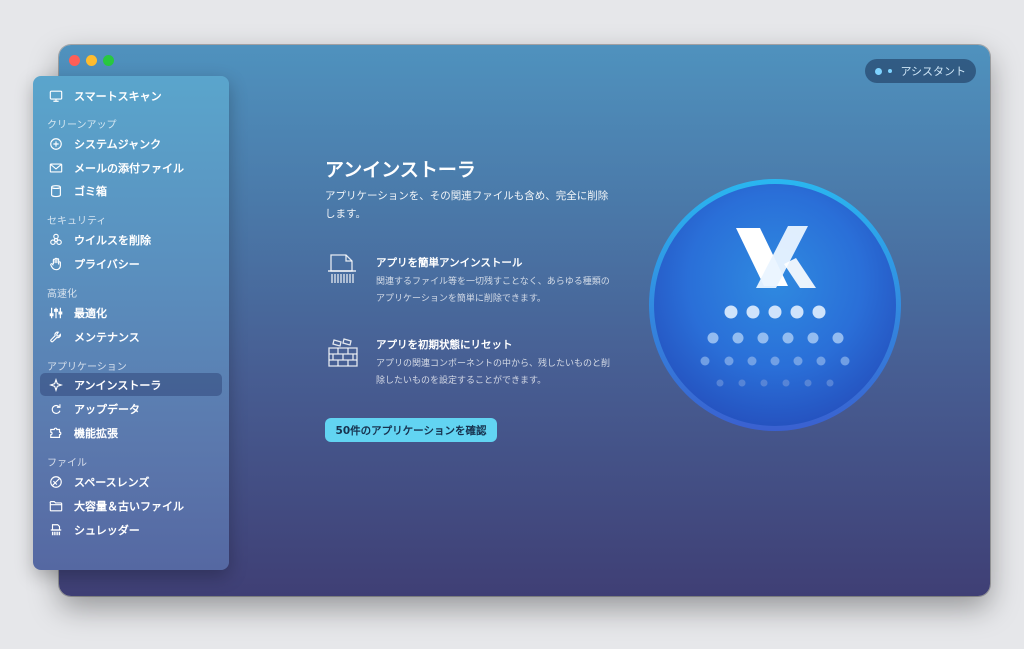 Image resolution: width=1024 pixels, height=649 pixels. I want to click on sidebar-item-label: プライバシー, so click(107, 264).